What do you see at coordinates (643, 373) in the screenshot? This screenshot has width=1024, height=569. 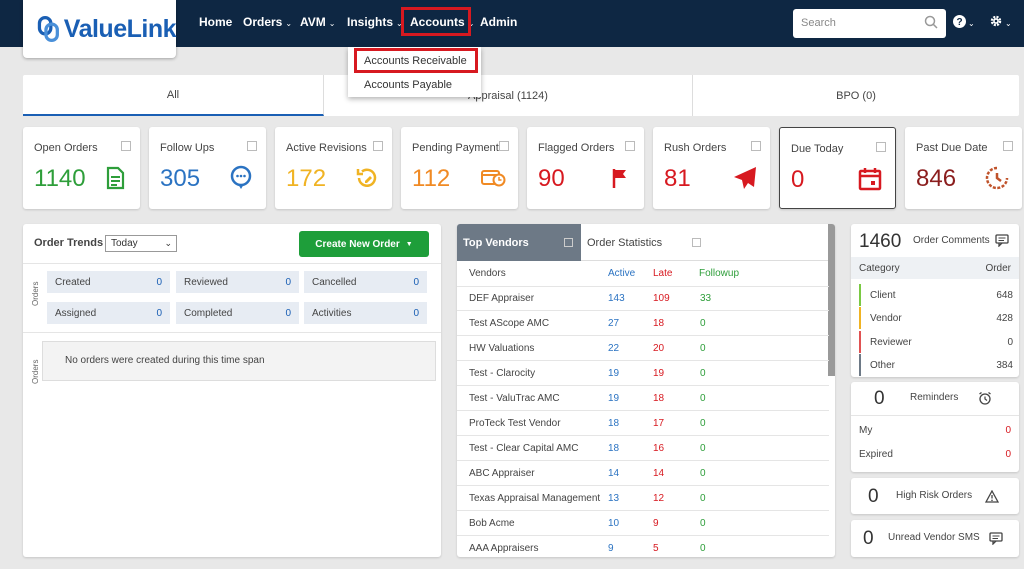 I see `table-row: Test - Clarocity 19 19 0` at bounding box center [643, 373].